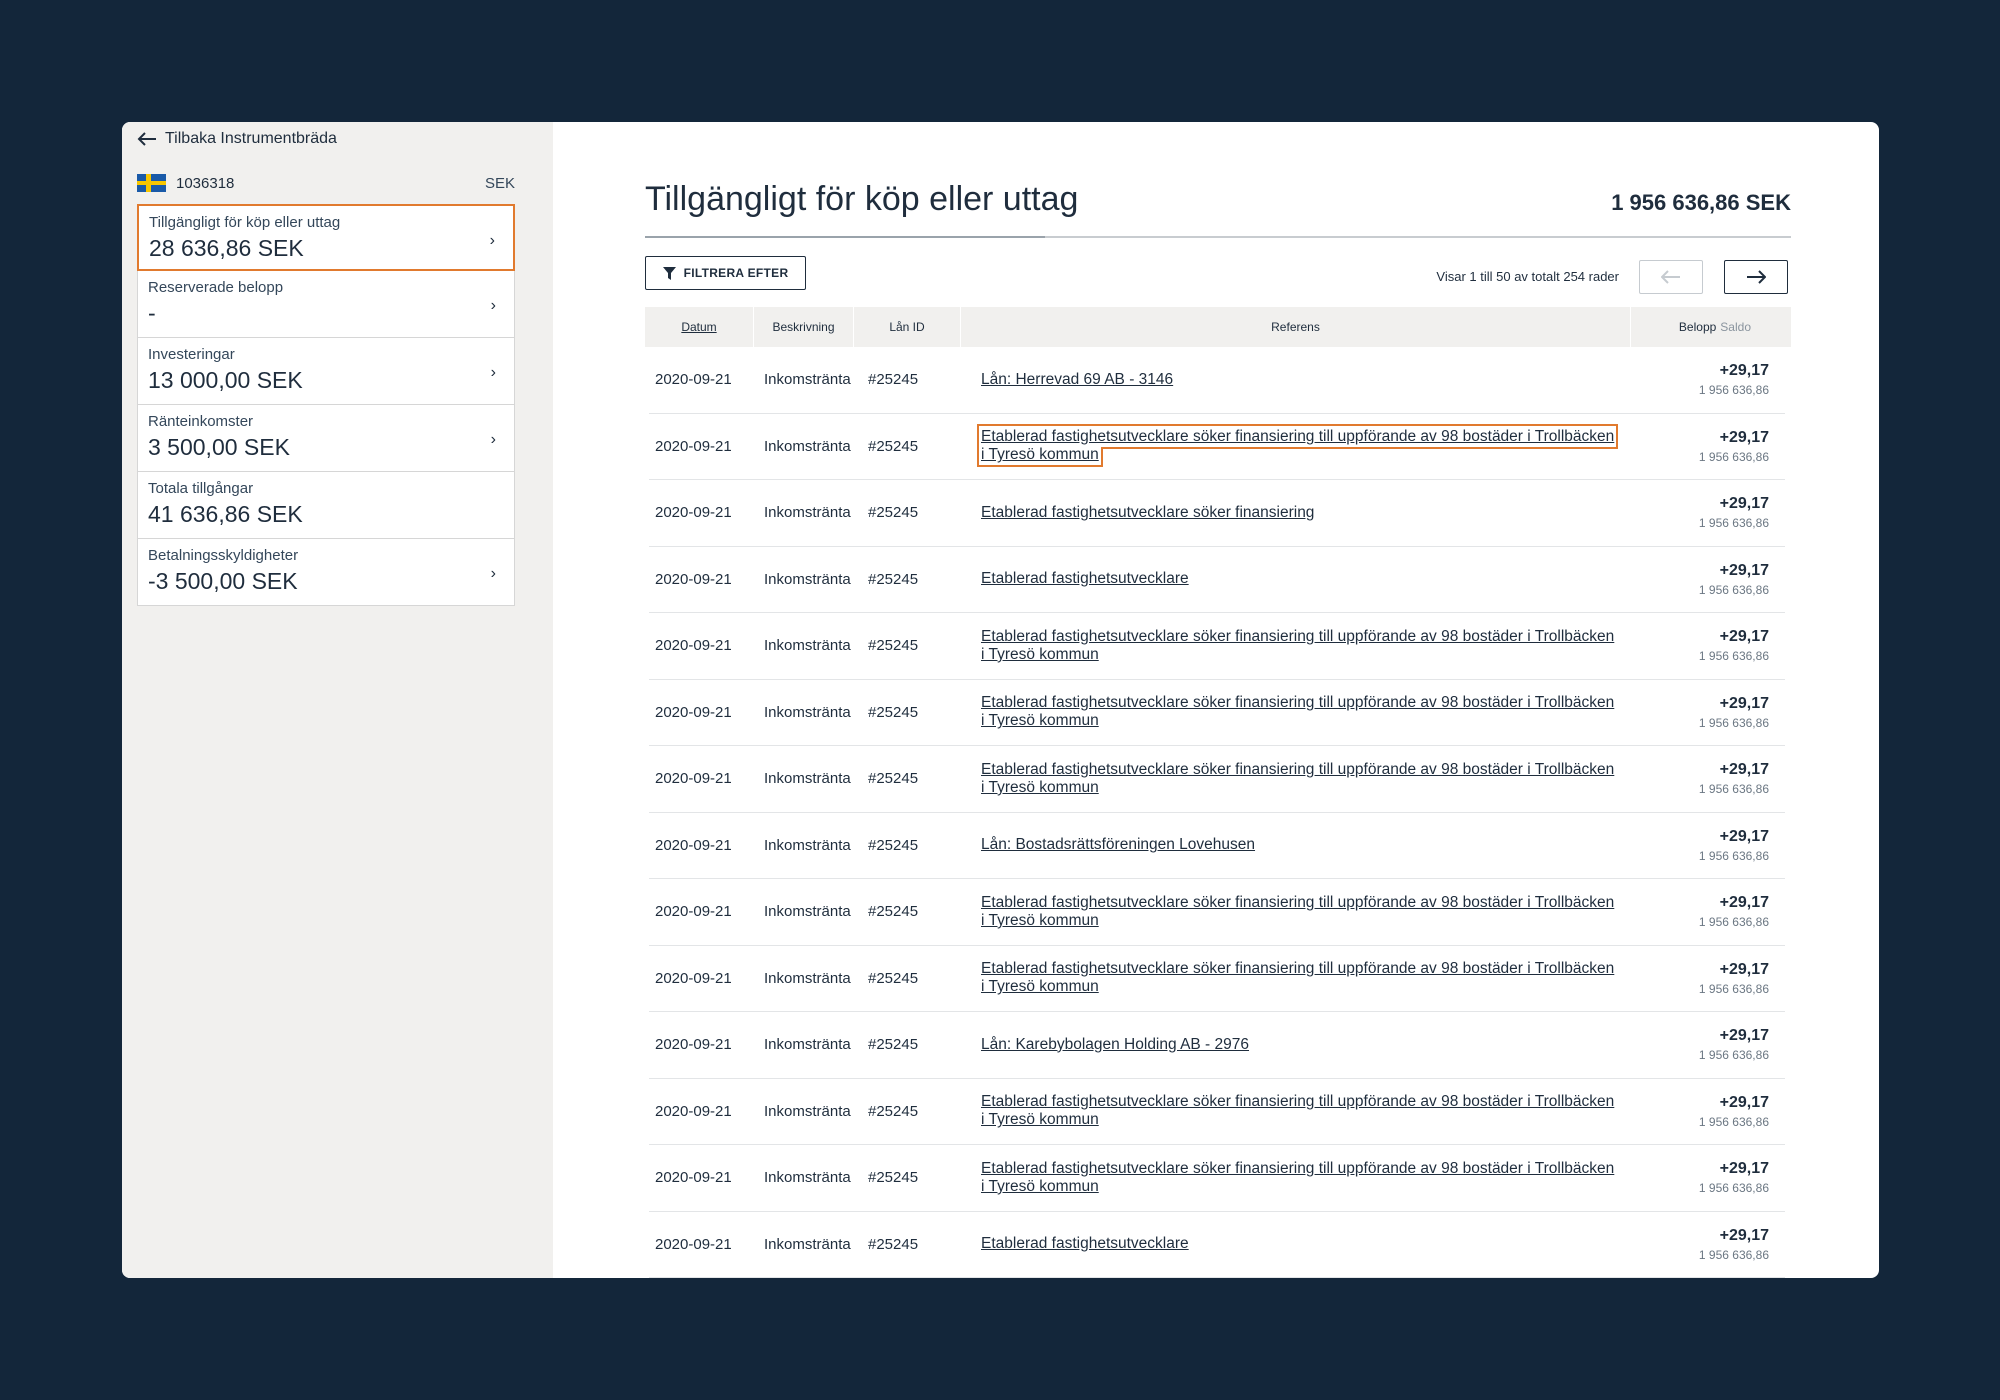 The image size is (2000, 1400). What do you see at coordinates (1077, 379) in the screenshot?
I see `row-reference-link: Lån: Herrevad 69 AB - 3146` at bounding box center [1077, 379].